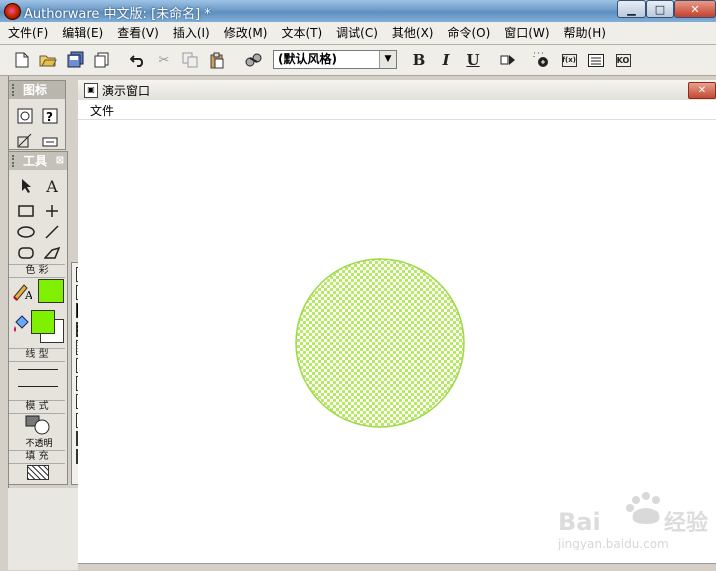 The image size is (716, 571). I want to click on menu-window: 窗口(W), so click(526, 33).